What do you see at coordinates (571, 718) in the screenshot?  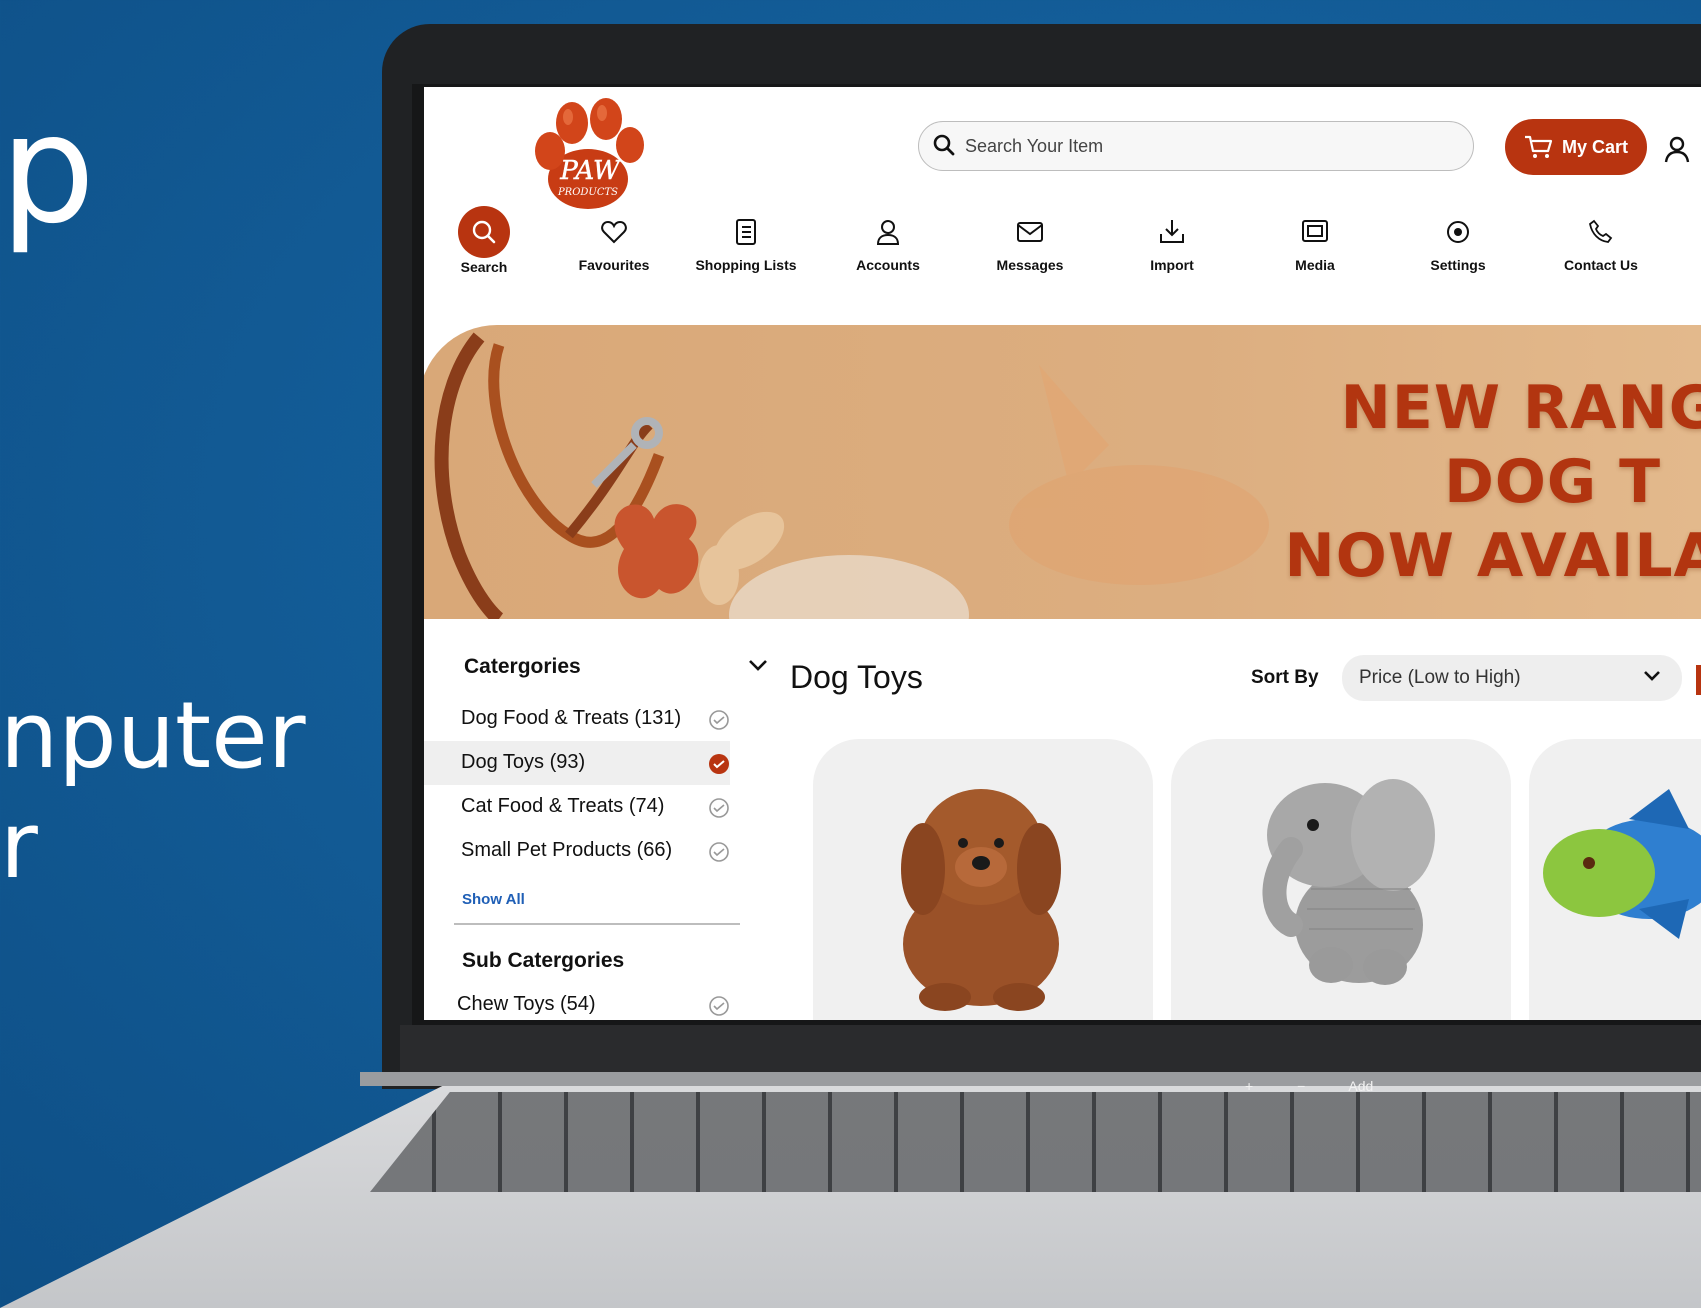 I see `category-label: Dog Food & Treats (131)` at bounding box center [571, 718].